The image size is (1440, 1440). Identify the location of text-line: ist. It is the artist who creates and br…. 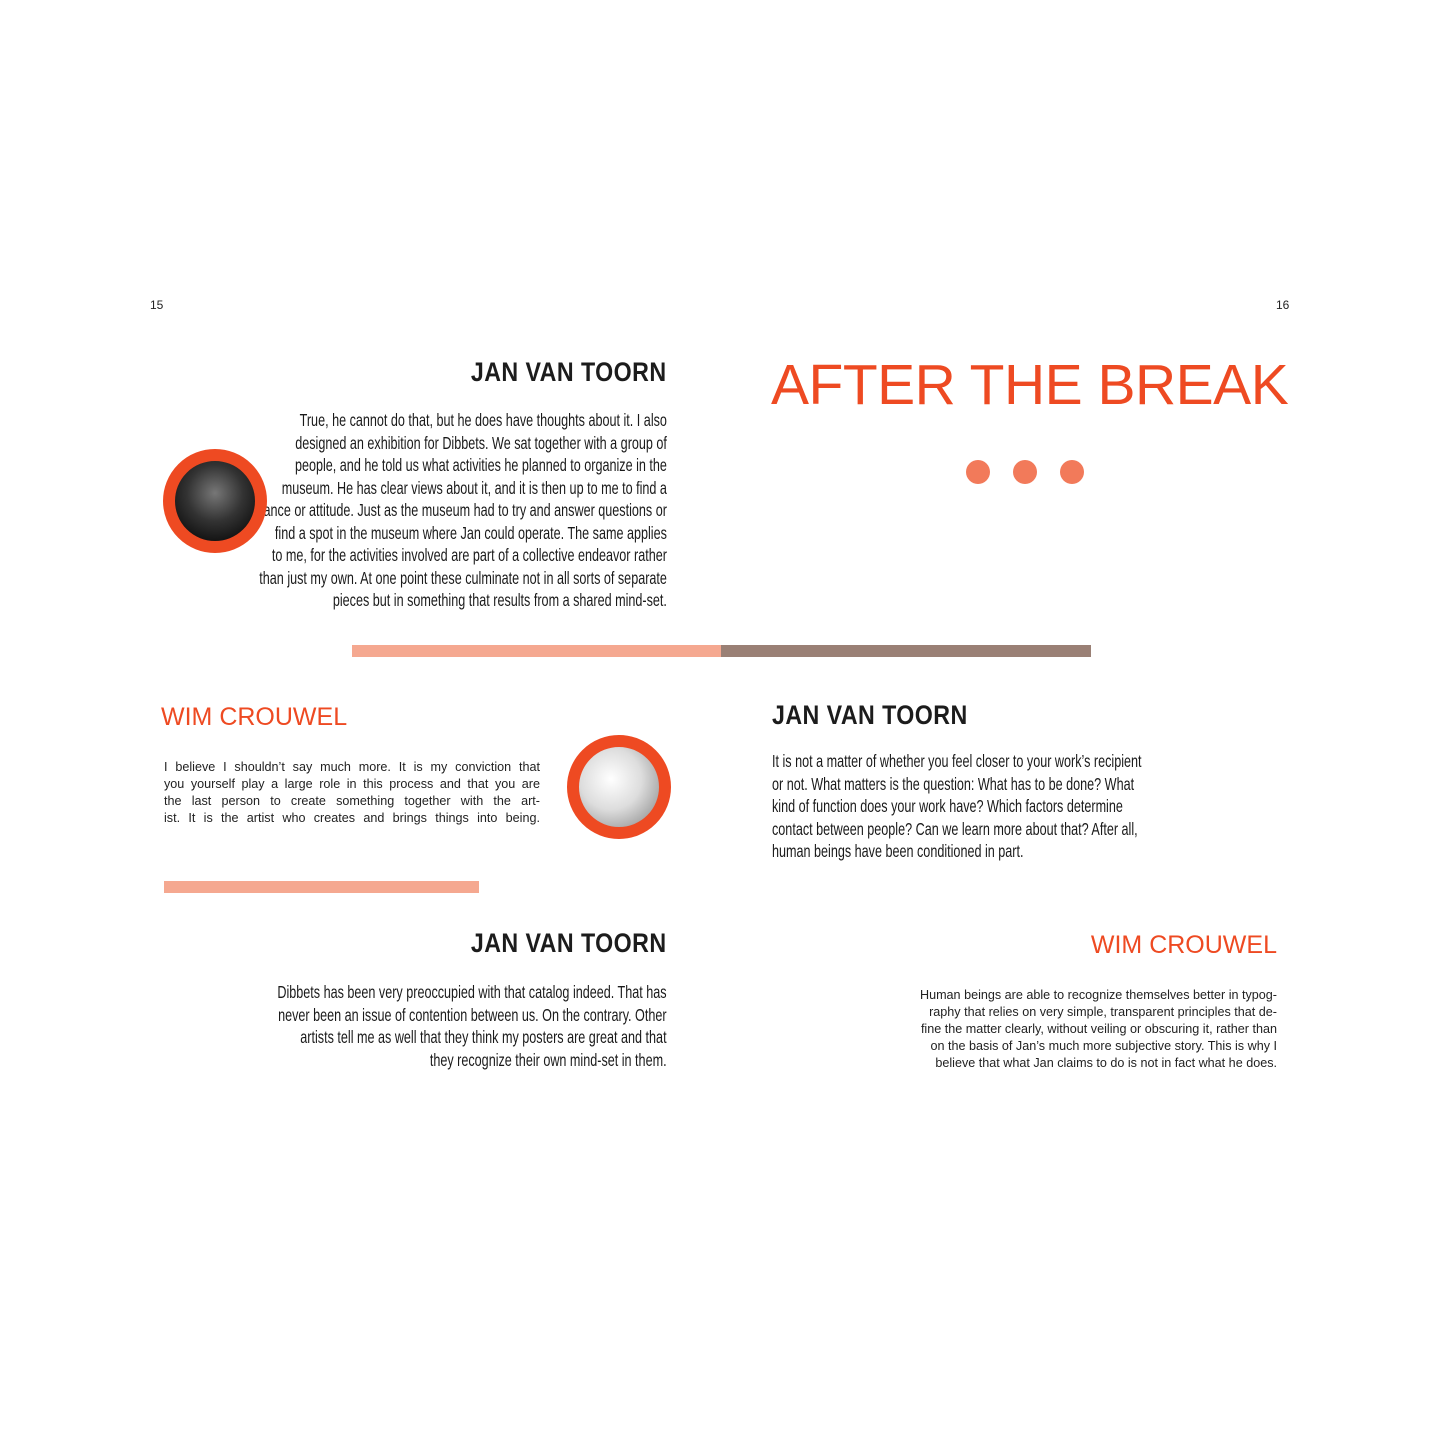
(352, 818).